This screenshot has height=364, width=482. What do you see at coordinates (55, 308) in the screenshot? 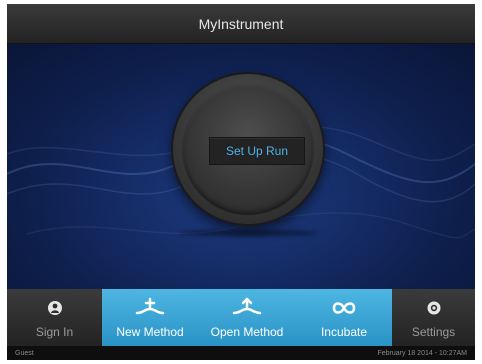
I see `user-icon` at bounding box center [55, 308].